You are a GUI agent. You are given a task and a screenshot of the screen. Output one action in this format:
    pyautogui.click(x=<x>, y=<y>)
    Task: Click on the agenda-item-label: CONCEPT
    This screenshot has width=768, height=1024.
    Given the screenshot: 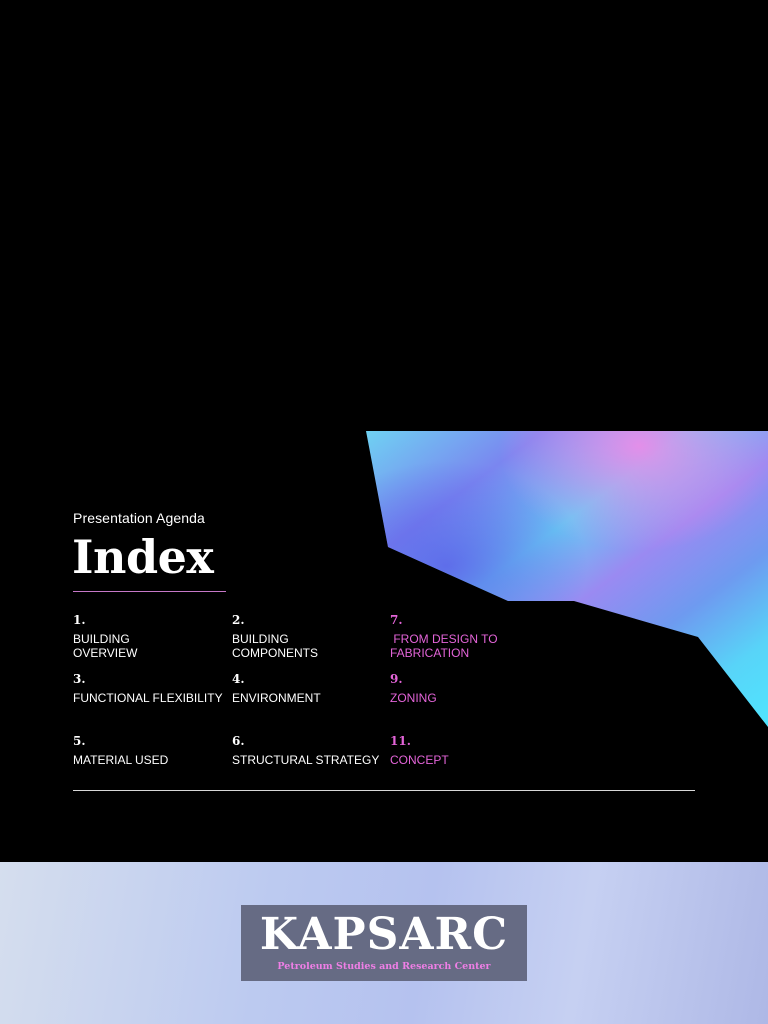 What is the action you would take?
    pyautogui.click(x=419, y=760)
    